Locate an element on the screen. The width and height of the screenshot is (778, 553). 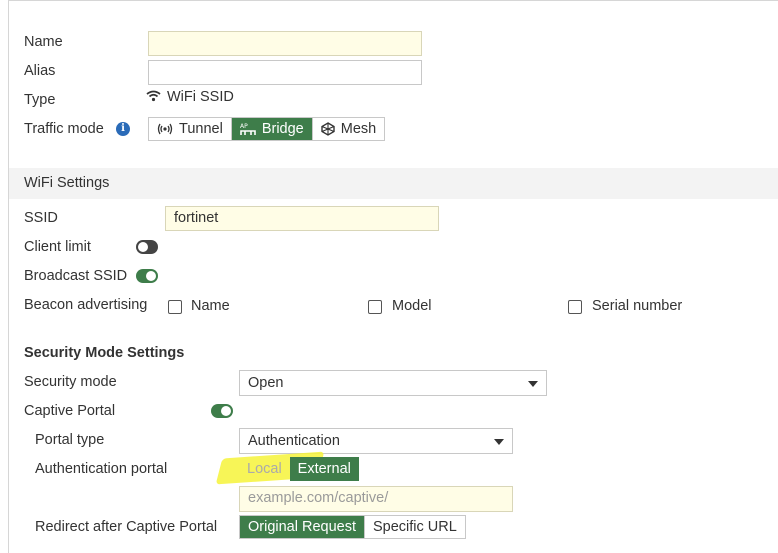
ssid-label: SSID is located at coordinates (41, 218).